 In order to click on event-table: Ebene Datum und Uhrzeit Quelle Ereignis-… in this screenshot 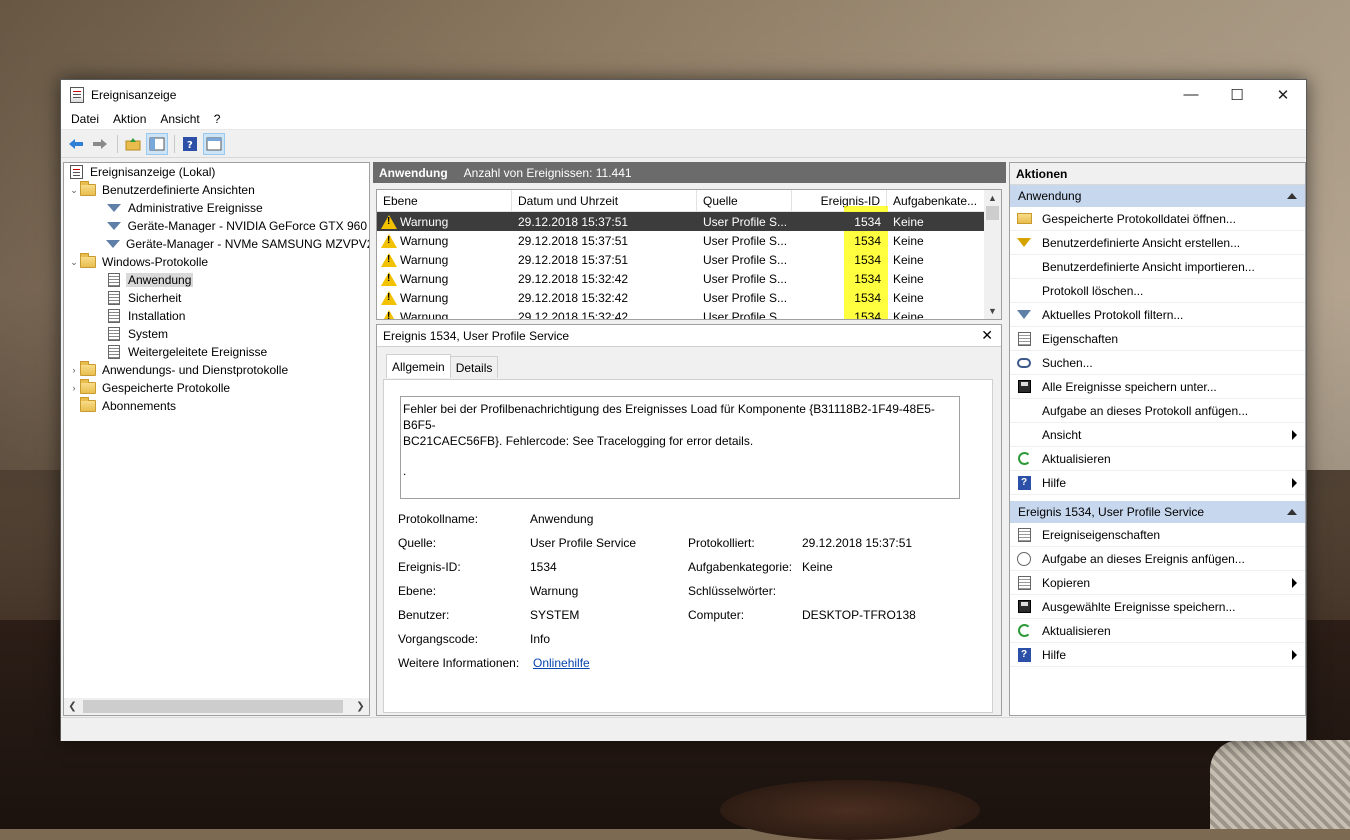, I will do `click(689, 254)`.